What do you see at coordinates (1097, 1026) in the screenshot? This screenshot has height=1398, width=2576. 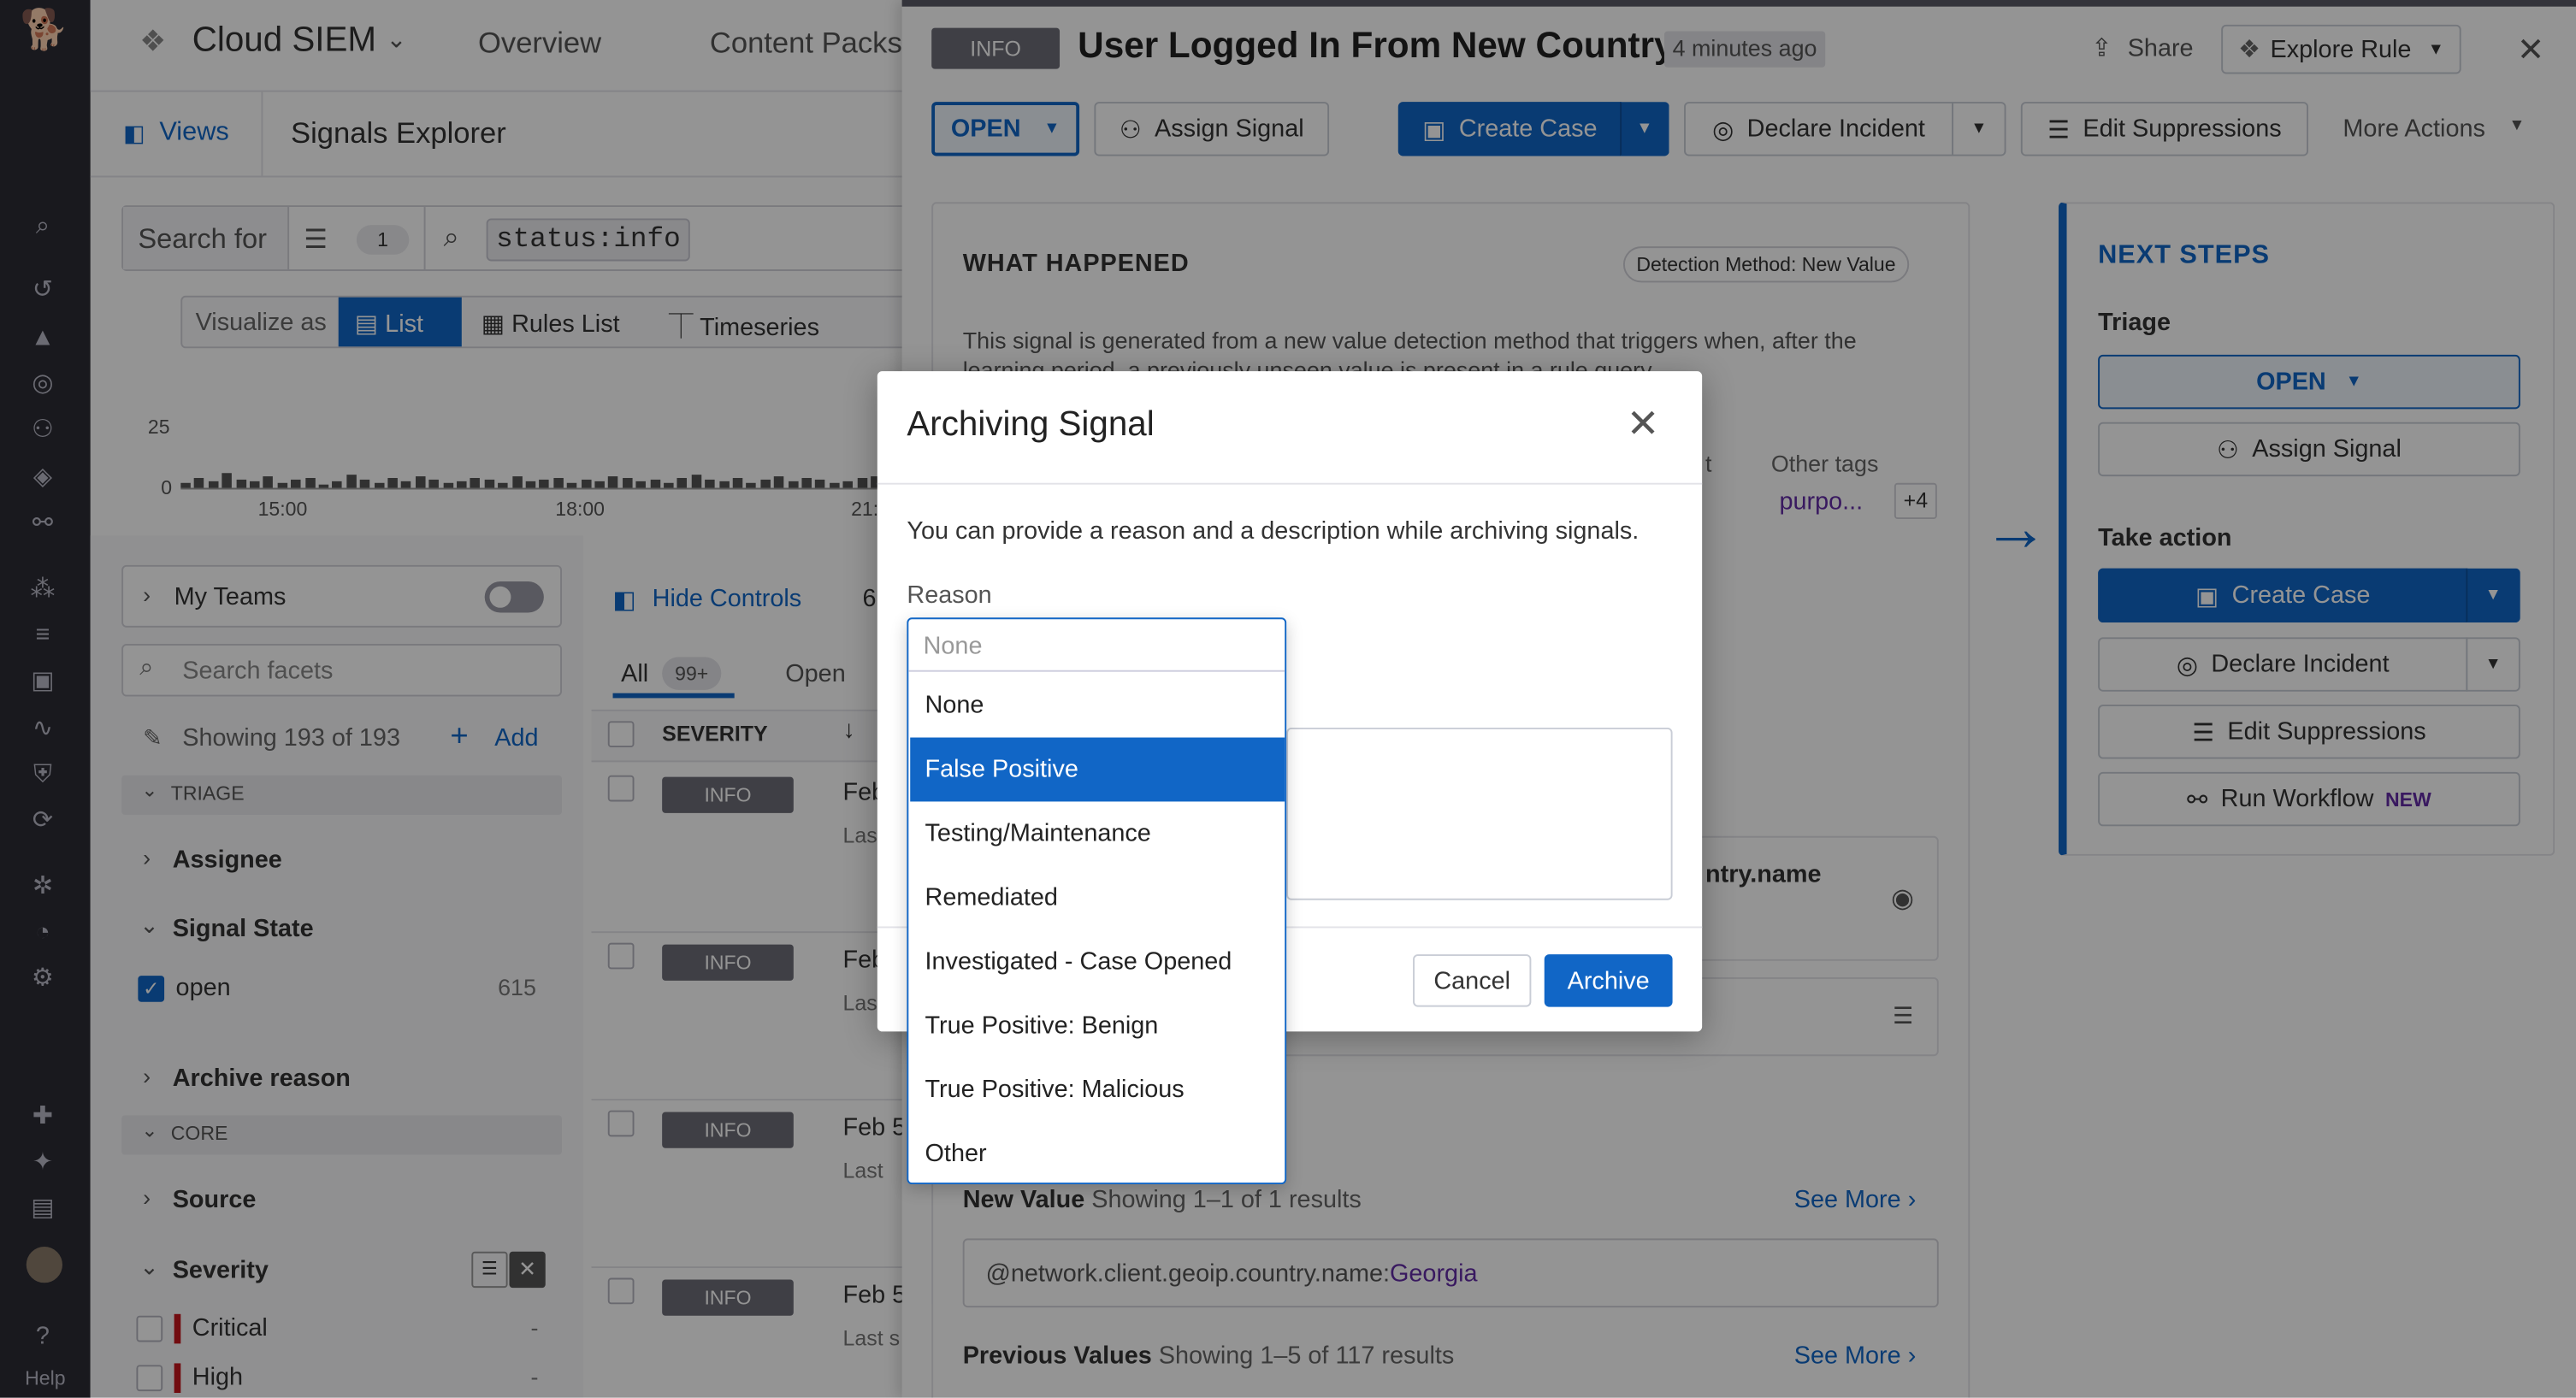 I see `reason-option: True Positive: Benign` at bounding box center [1097, 1026].